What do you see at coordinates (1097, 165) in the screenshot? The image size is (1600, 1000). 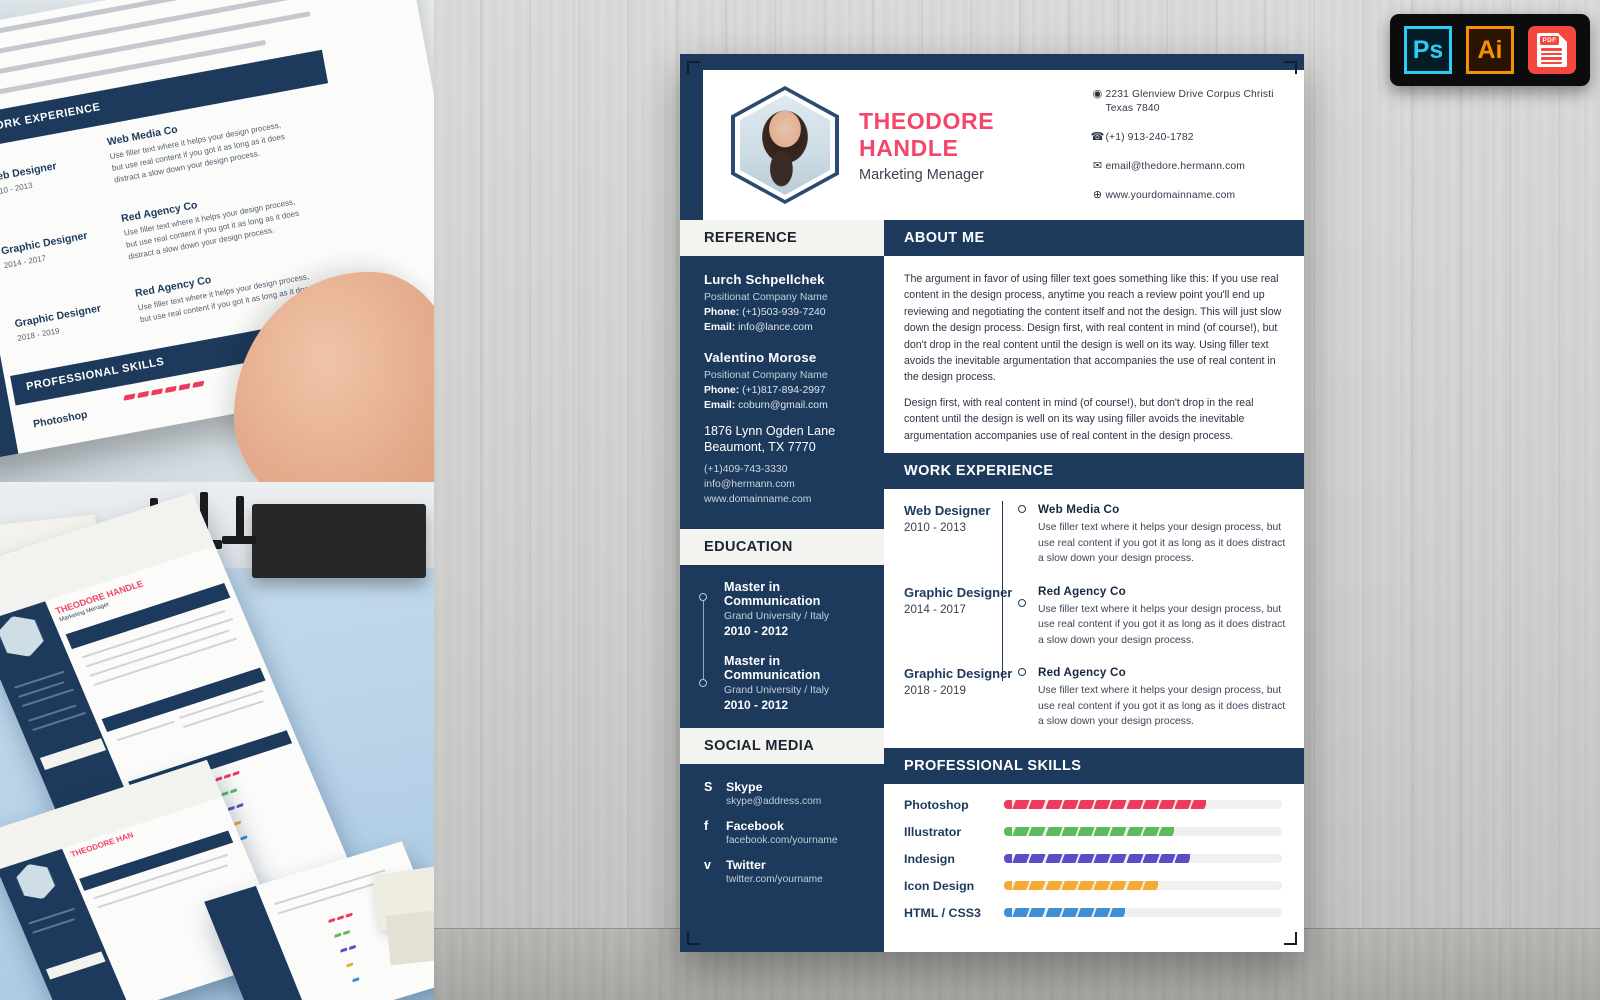 I see `email-icon: ✉` at bounding box center [1097, 165].